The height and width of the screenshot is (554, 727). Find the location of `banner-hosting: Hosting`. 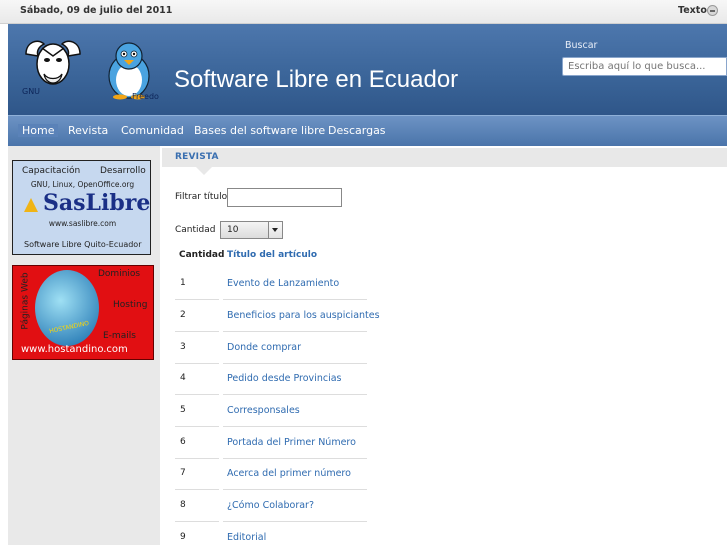

banner-hosting: Hosting is located at coordinates (130, 305).